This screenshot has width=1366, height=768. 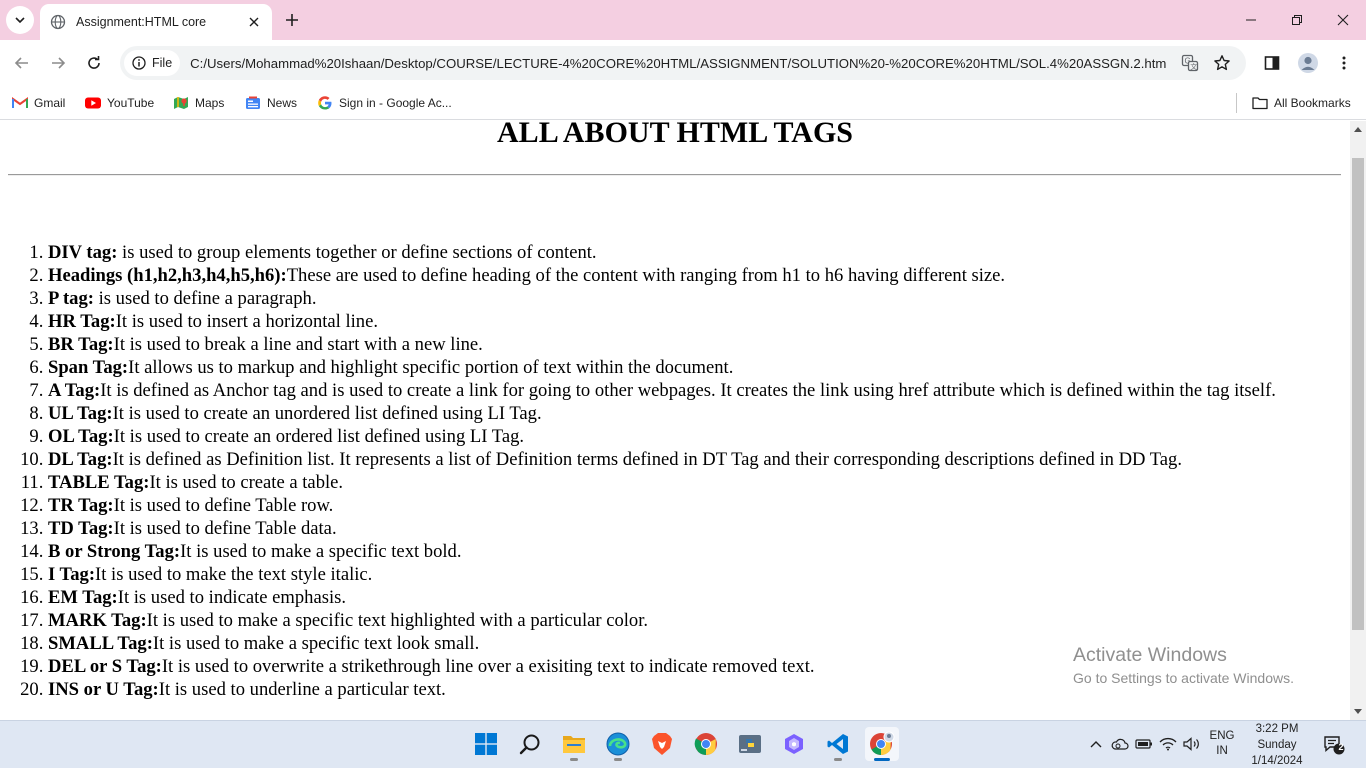 I want to click on bookmark-gmail: Gmail, so click(x=38, y=103).